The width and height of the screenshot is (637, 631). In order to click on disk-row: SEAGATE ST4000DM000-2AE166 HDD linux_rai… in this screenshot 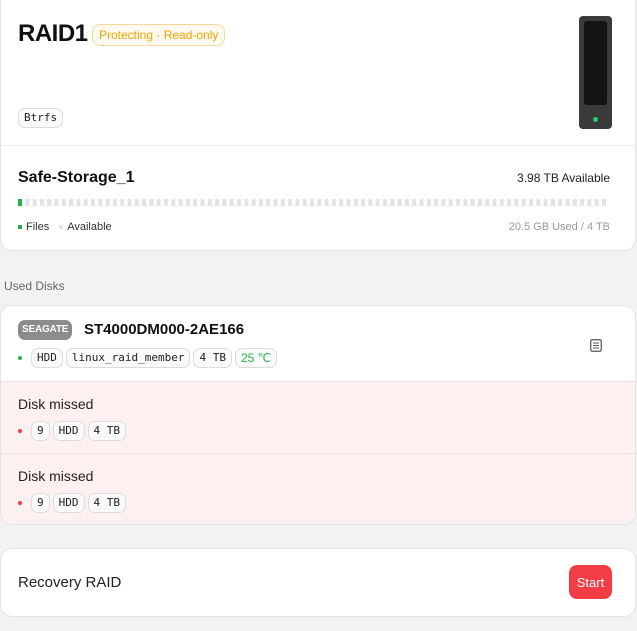, I will do `click(318, 343)`.